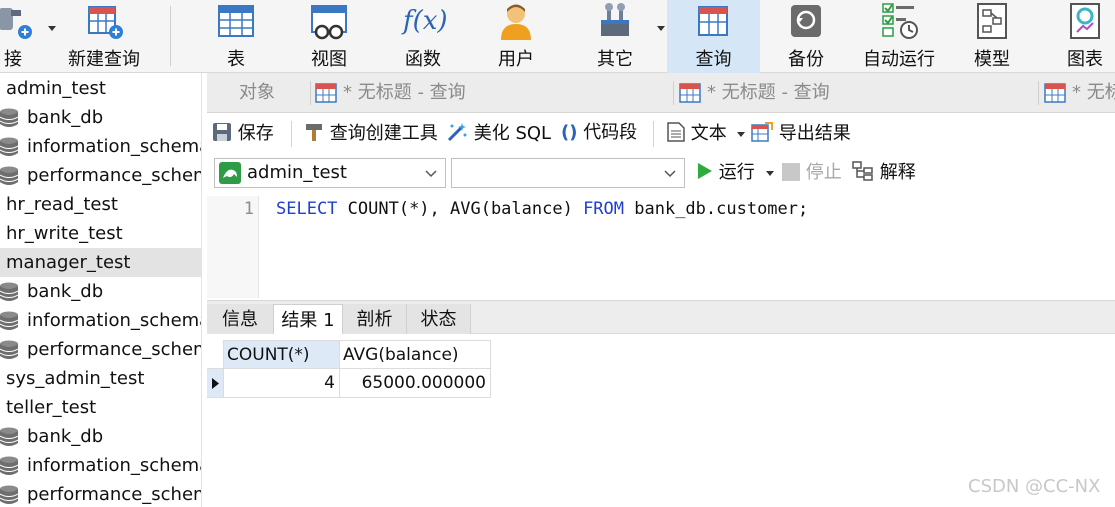  Describe the element at coordinates (661, 134) in the screenshot. I see `editor-toolbar: 保存 查询创建工具 美化 SQL () 代码段 文本 导出结果` at that location.